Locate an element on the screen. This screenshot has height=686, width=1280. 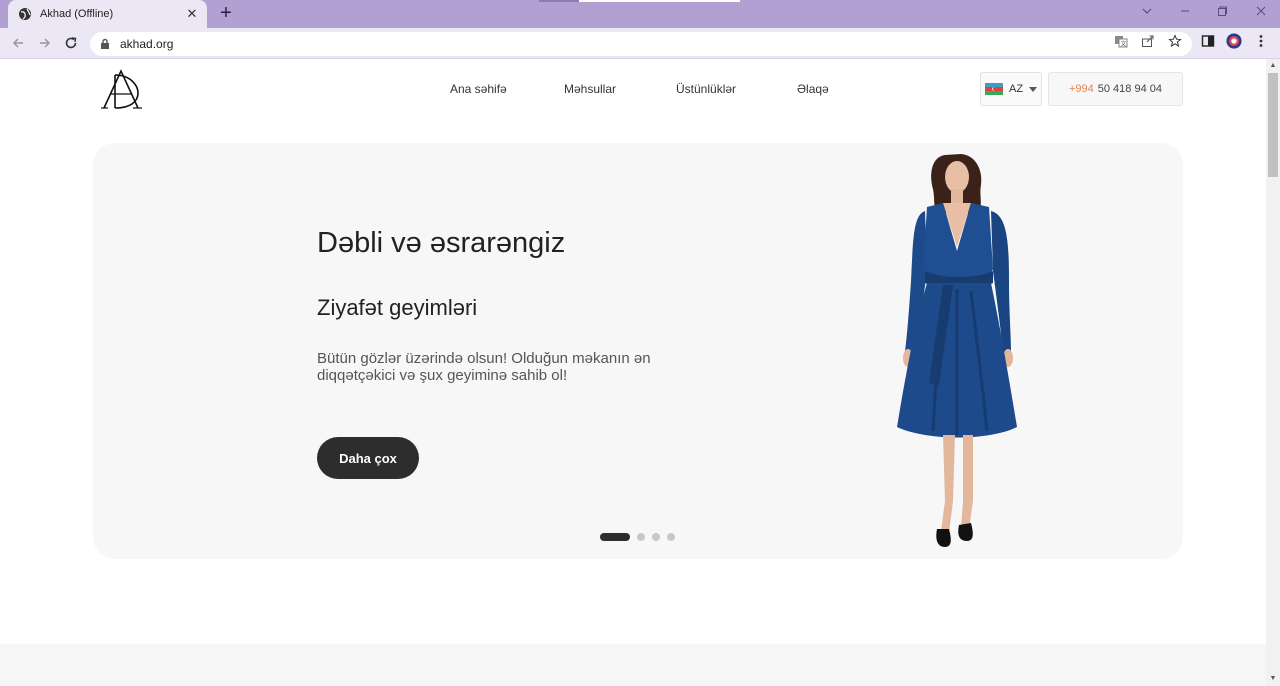
nav-home: Ana səhifə is located at coordinates (478, 89).